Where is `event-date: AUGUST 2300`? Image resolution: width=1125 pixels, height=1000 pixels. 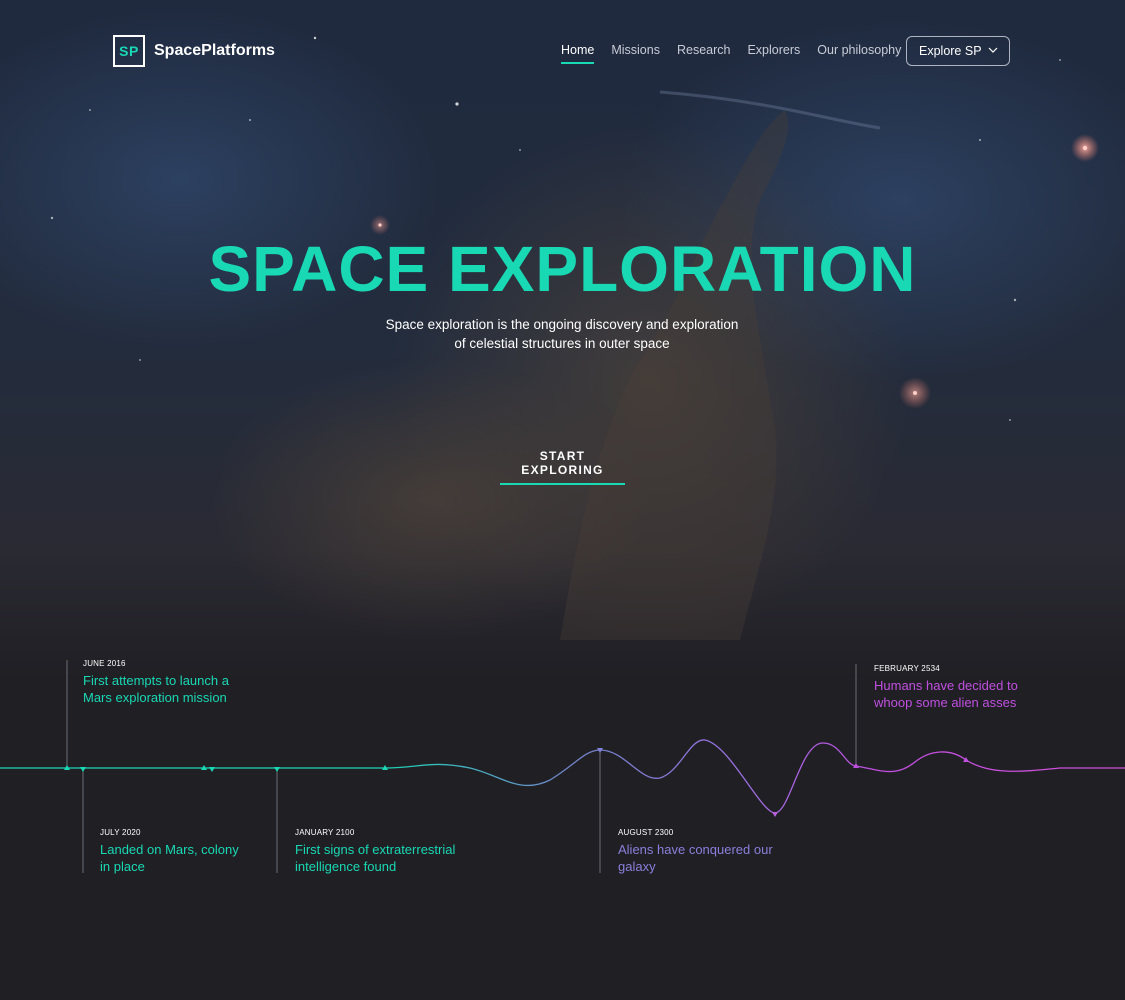 event-date: AUGUST 2300 is located at coordinates (646, 832).